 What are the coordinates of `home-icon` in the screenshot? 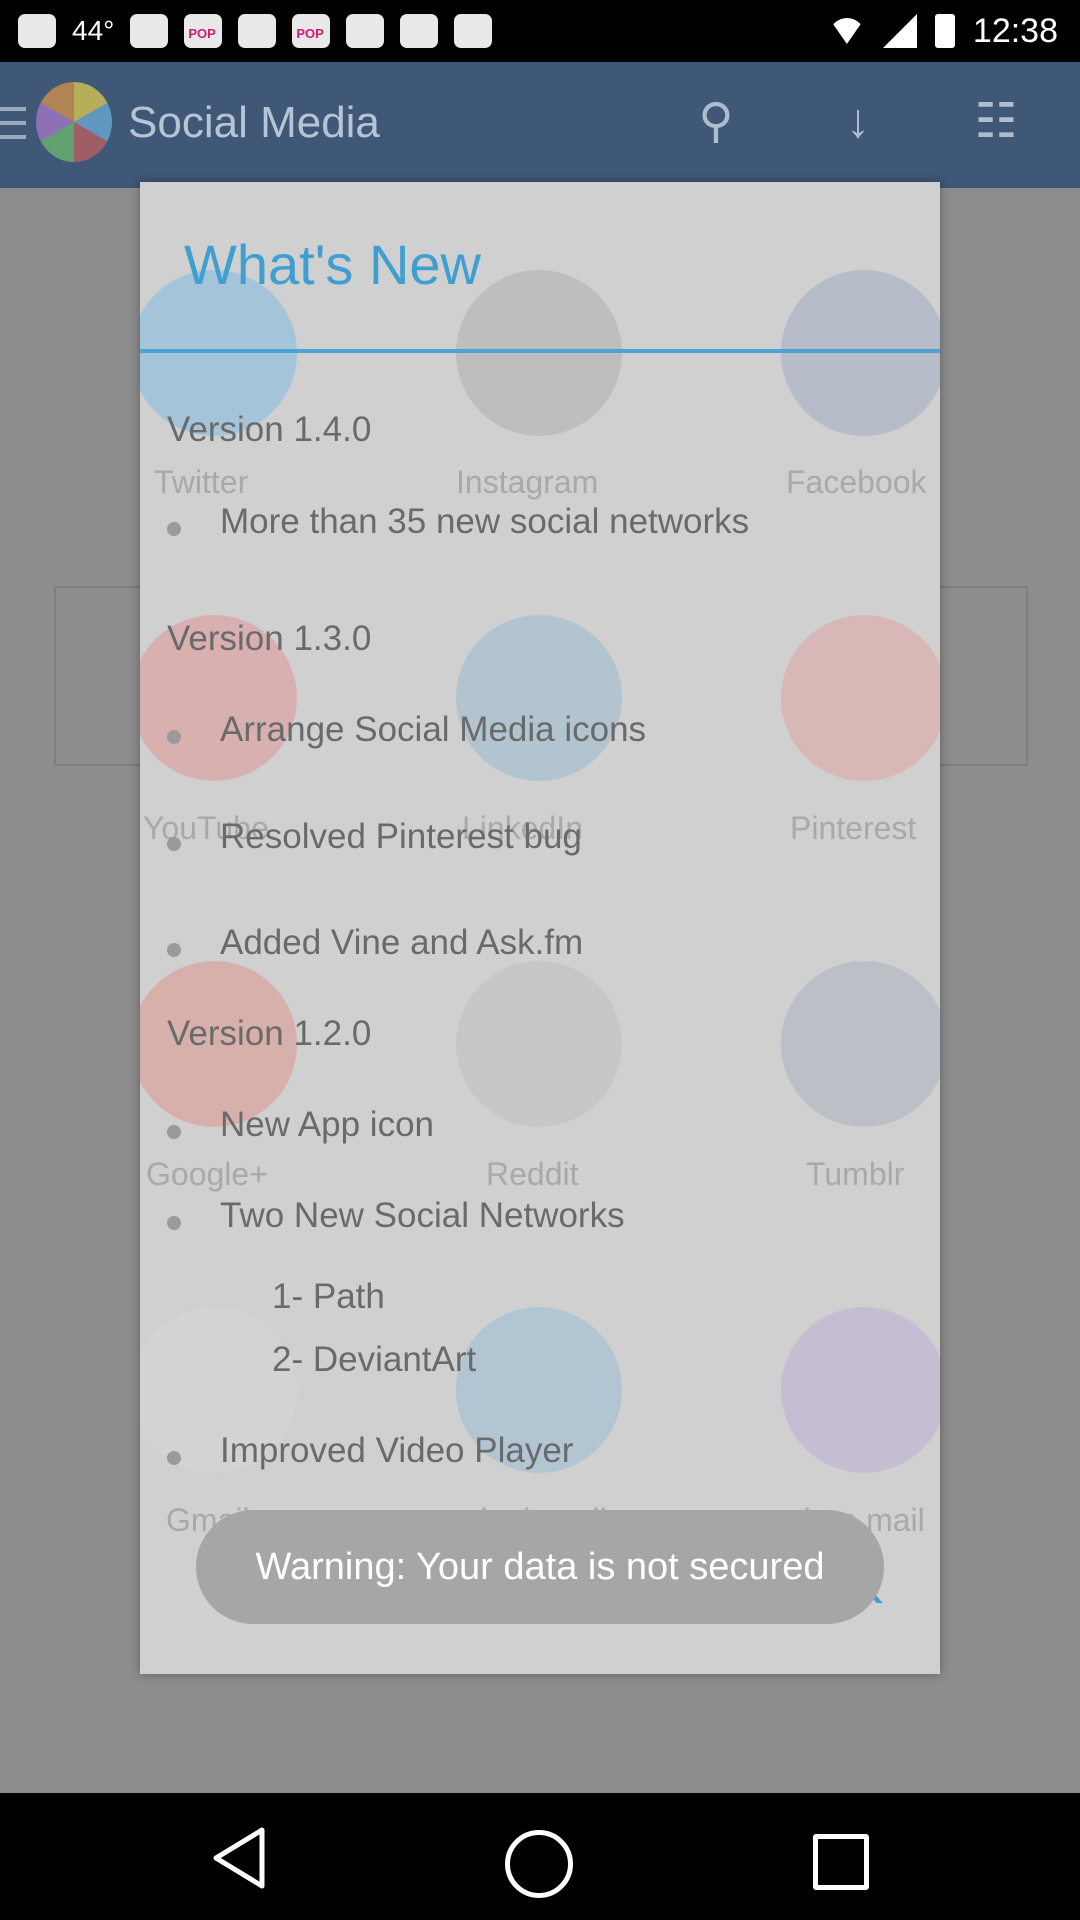 It's located at (539, 1864).